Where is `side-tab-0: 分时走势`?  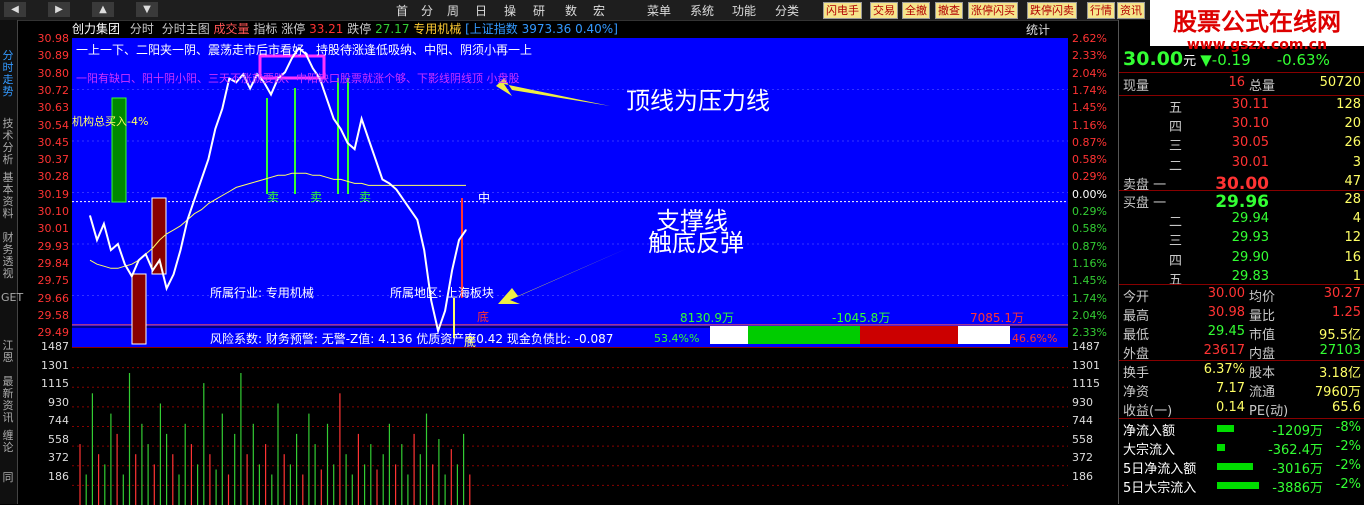
side-tab-0: 分时走势 is located at coordinates (8, 74).